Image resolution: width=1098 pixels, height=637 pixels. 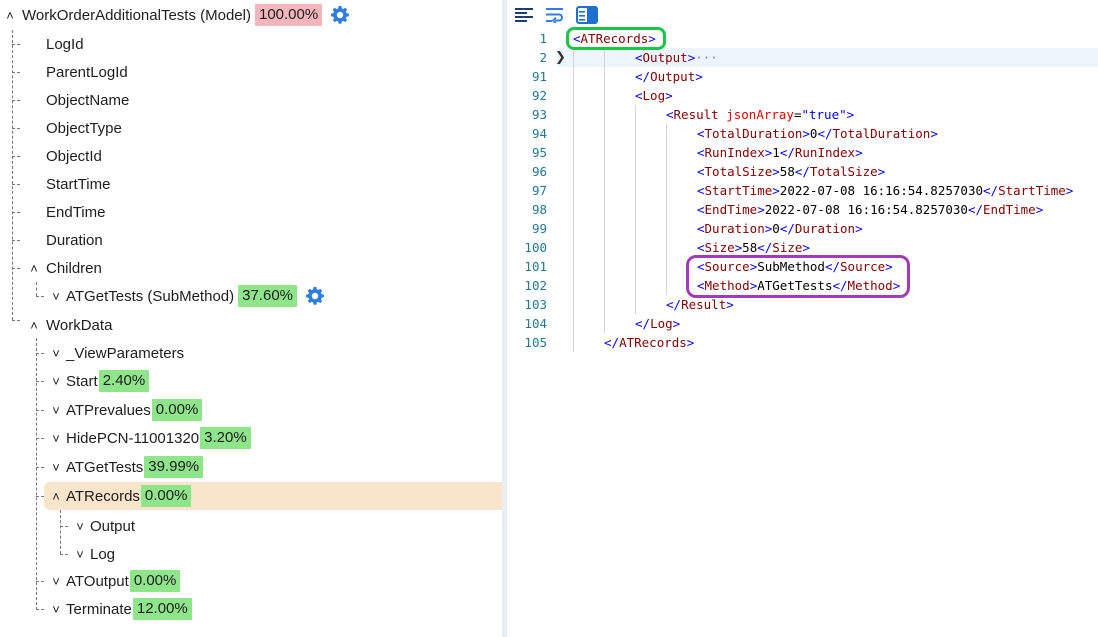 I want to click on green-highlight-box, so click(x=616, y=38).